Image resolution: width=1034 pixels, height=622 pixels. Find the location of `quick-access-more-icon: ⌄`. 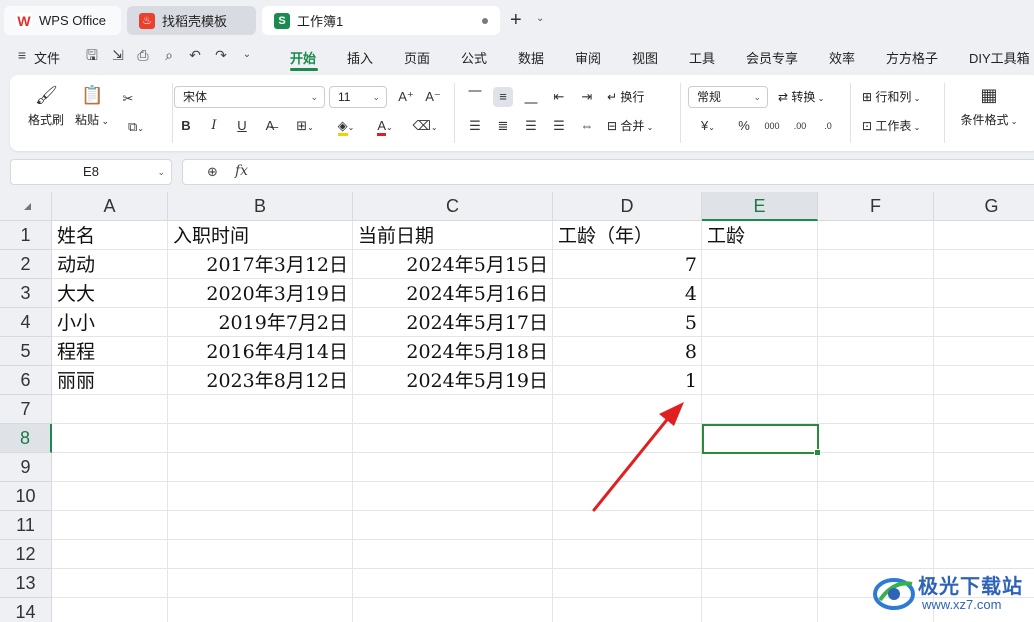

quick-access-more-icon: ⌄ is located at coordinates (247, 55).